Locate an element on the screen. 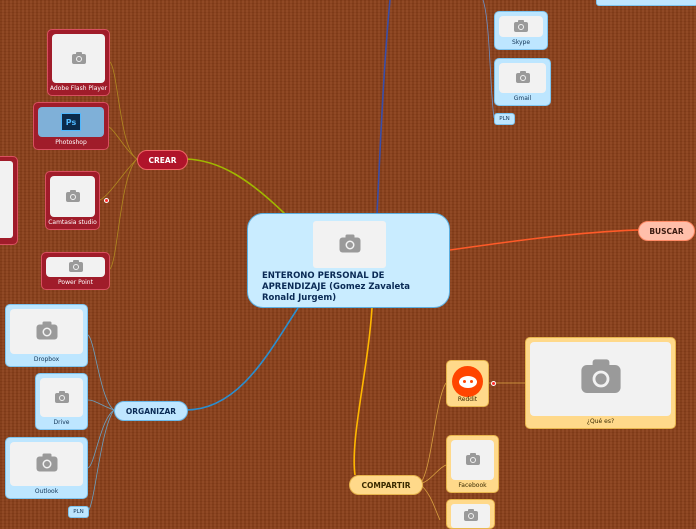  organizar-item-drive: Drive is located at coordinates (61, 401).